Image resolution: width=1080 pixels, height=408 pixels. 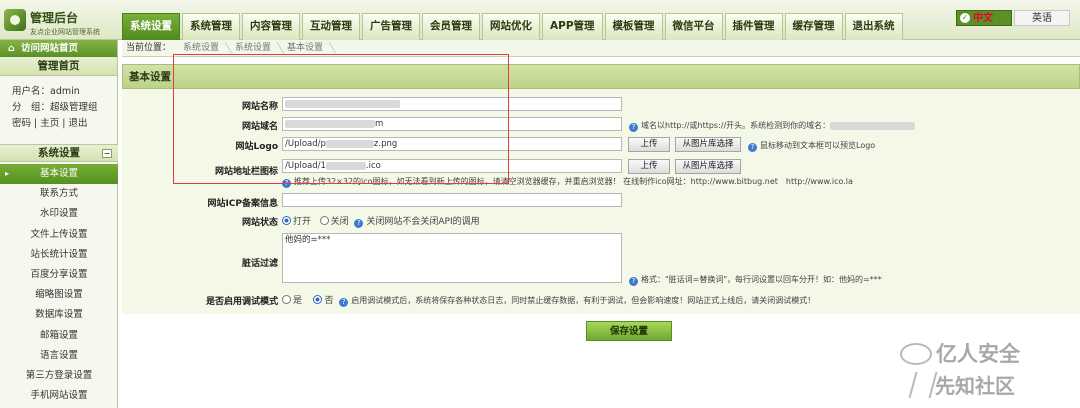 What do you see at coordinates (59, 356) in the screenshot?
I see `sidebar-item: 语言设置` at bounding box center [59, 356].